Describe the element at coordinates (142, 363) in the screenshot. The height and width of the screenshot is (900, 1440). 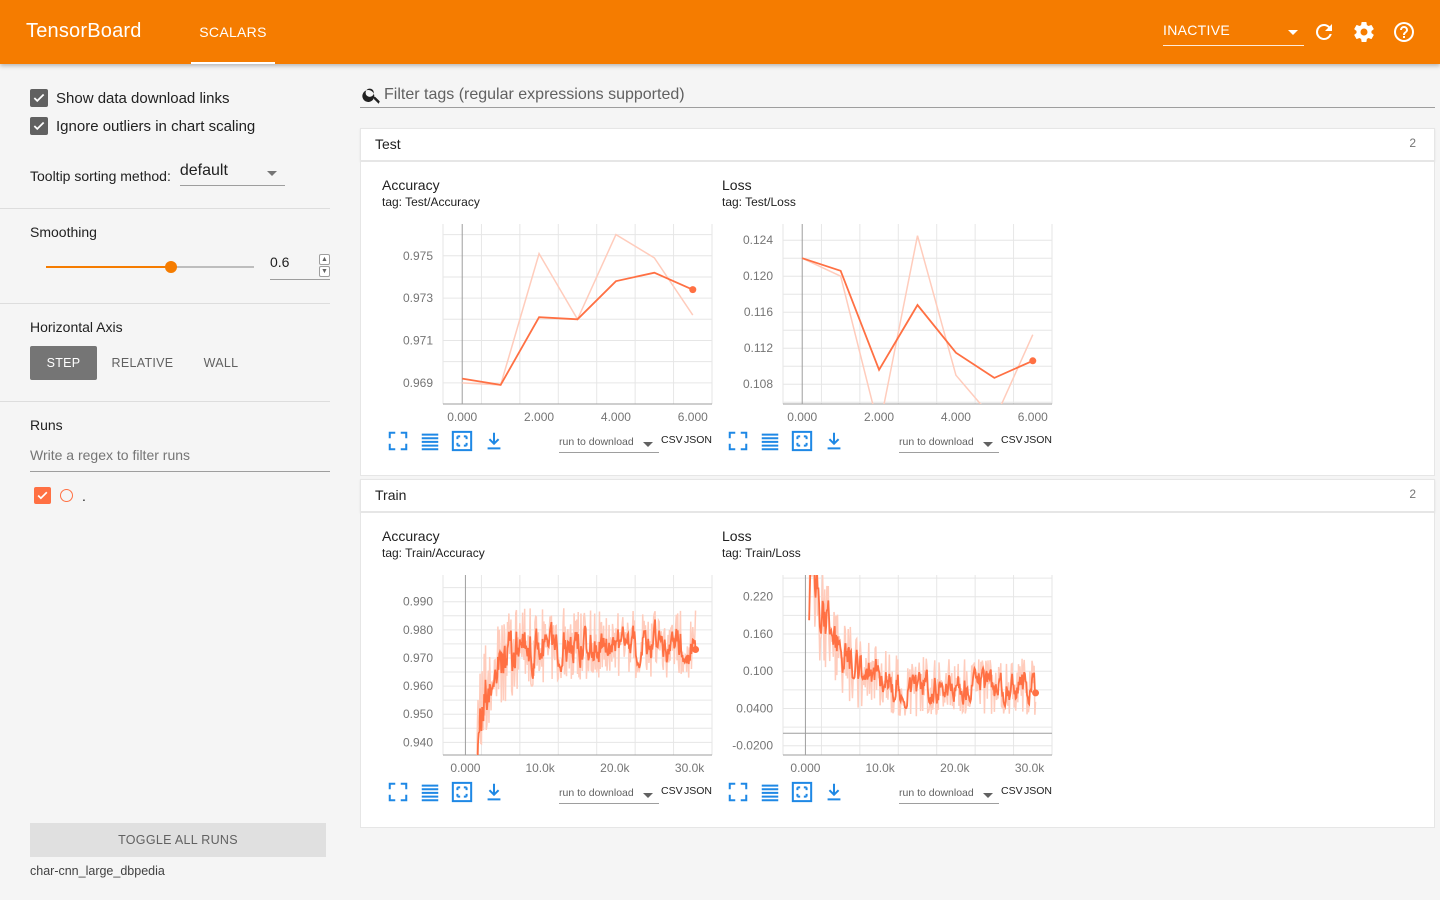
I see `axis-relative-button: RELATIVE` at that location.